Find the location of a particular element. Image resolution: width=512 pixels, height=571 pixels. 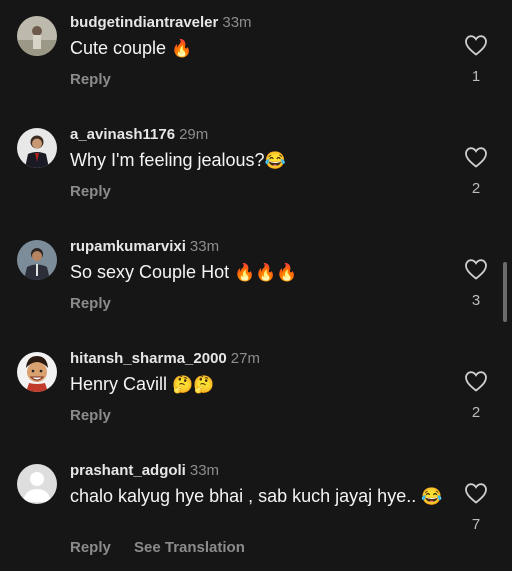

emoji: 🔥🔥🔥 is located at coordinates (266, 272).